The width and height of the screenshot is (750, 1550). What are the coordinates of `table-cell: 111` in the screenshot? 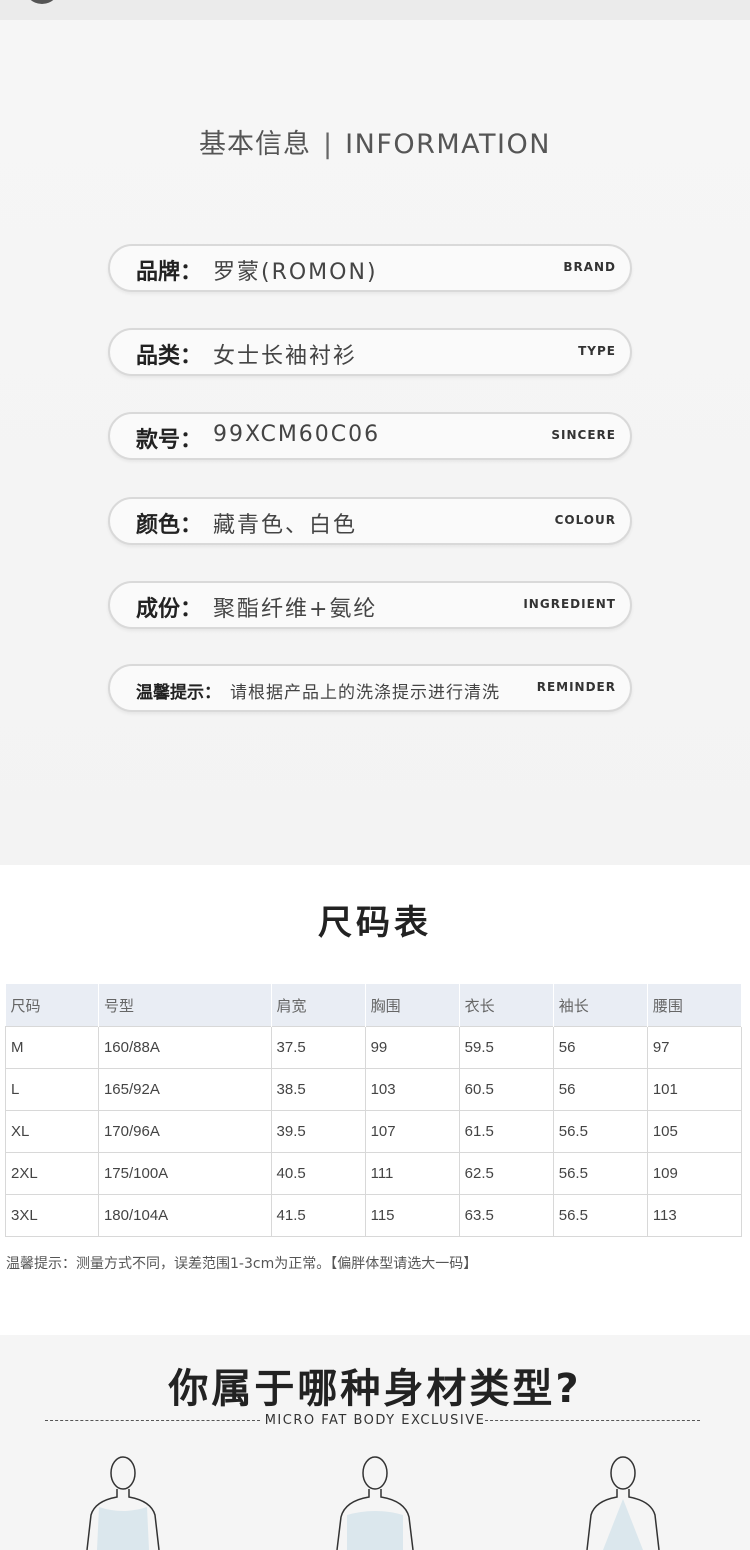 It's located at (412, 1173).